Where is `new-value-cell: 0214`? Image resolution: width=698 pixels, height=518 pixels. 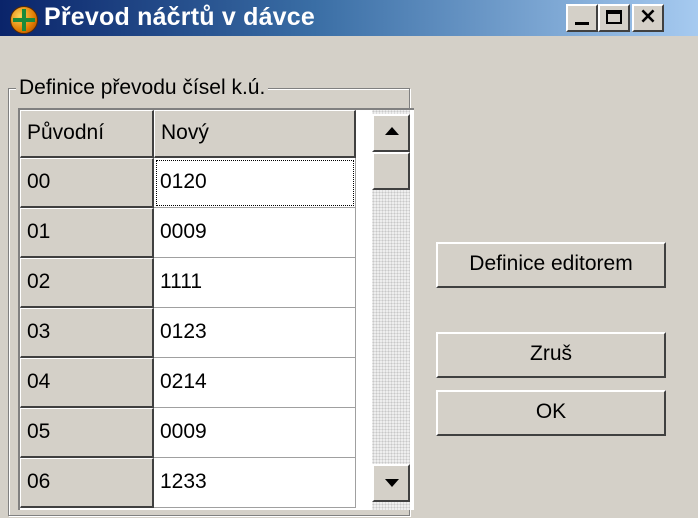
new-value-cell: 0214 is located at coordinates (255, 383).